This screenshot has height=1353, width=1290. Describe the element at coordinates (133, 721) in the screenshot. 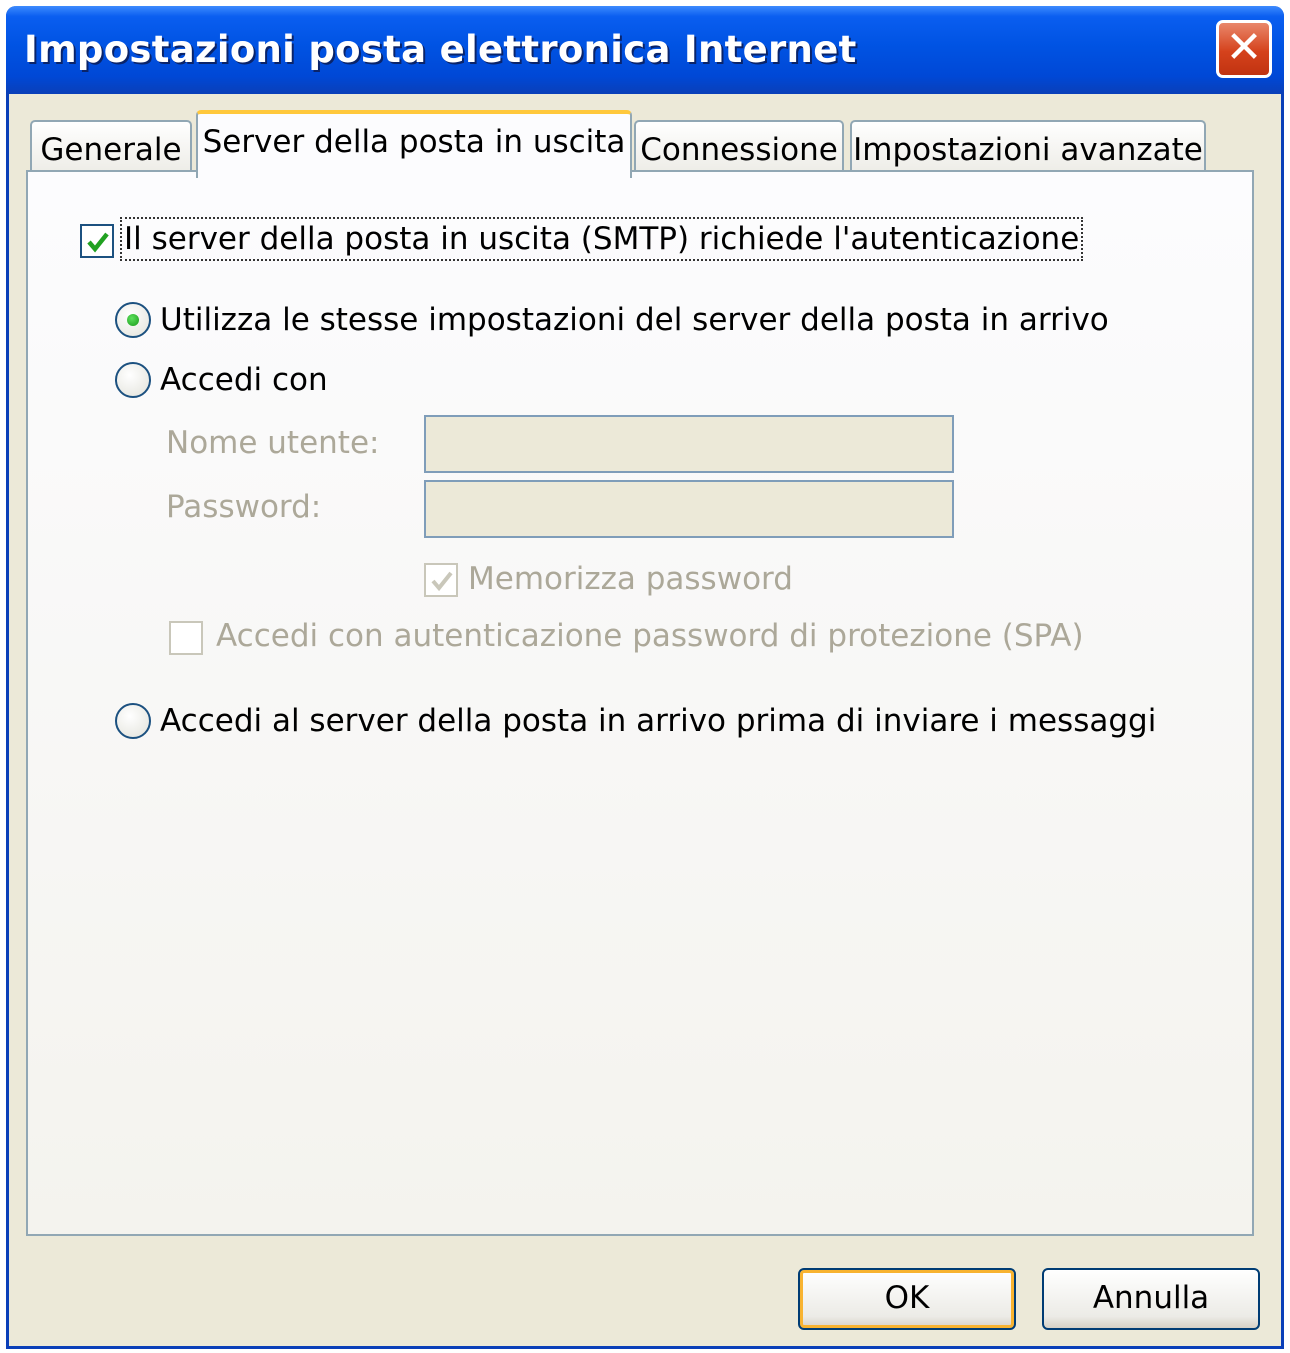

I see `login-before-send-radio` at that location.